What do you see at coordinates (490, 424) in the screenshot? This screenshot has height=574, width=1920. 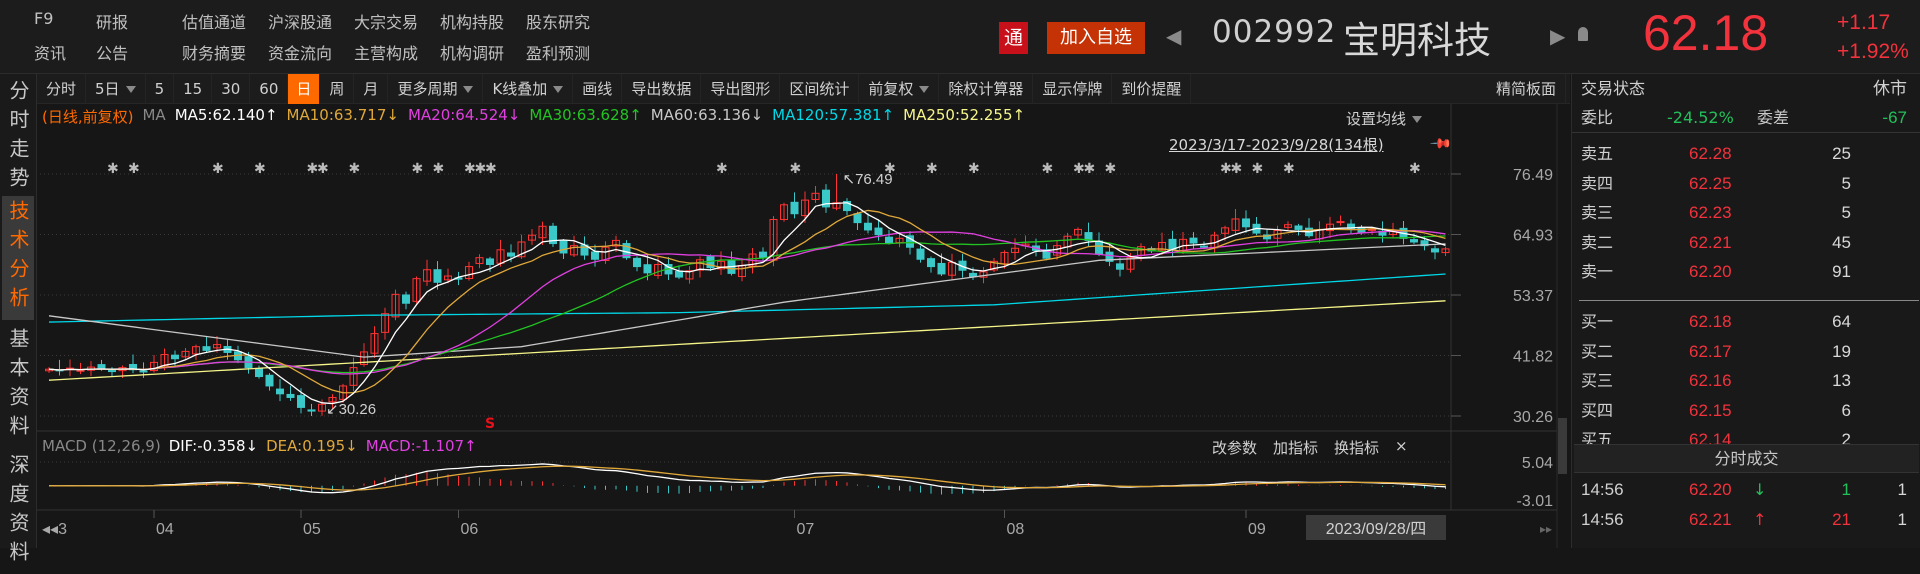 I see `sell-signal-marker: S` at bounding box center [490, 424].